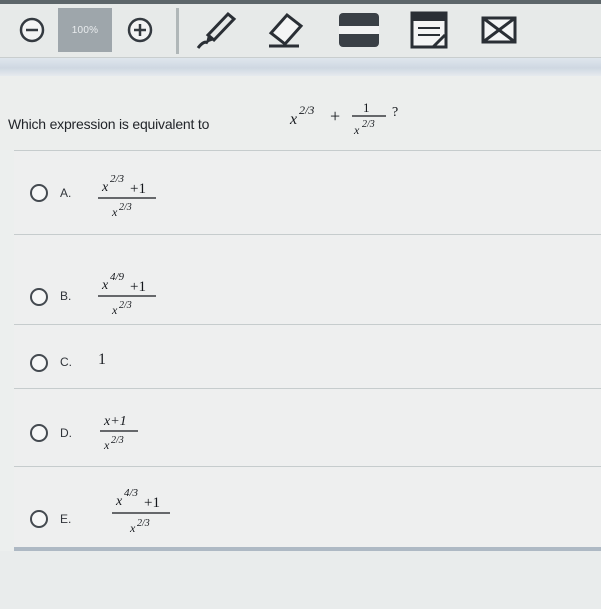 Image resolution: width=601 pixels, height=609 pixels. Describe the element at coordinates (127, 196) in the screenshot. I see `choice-a-expression: x 2/3 +1 x 2/3` at that location.